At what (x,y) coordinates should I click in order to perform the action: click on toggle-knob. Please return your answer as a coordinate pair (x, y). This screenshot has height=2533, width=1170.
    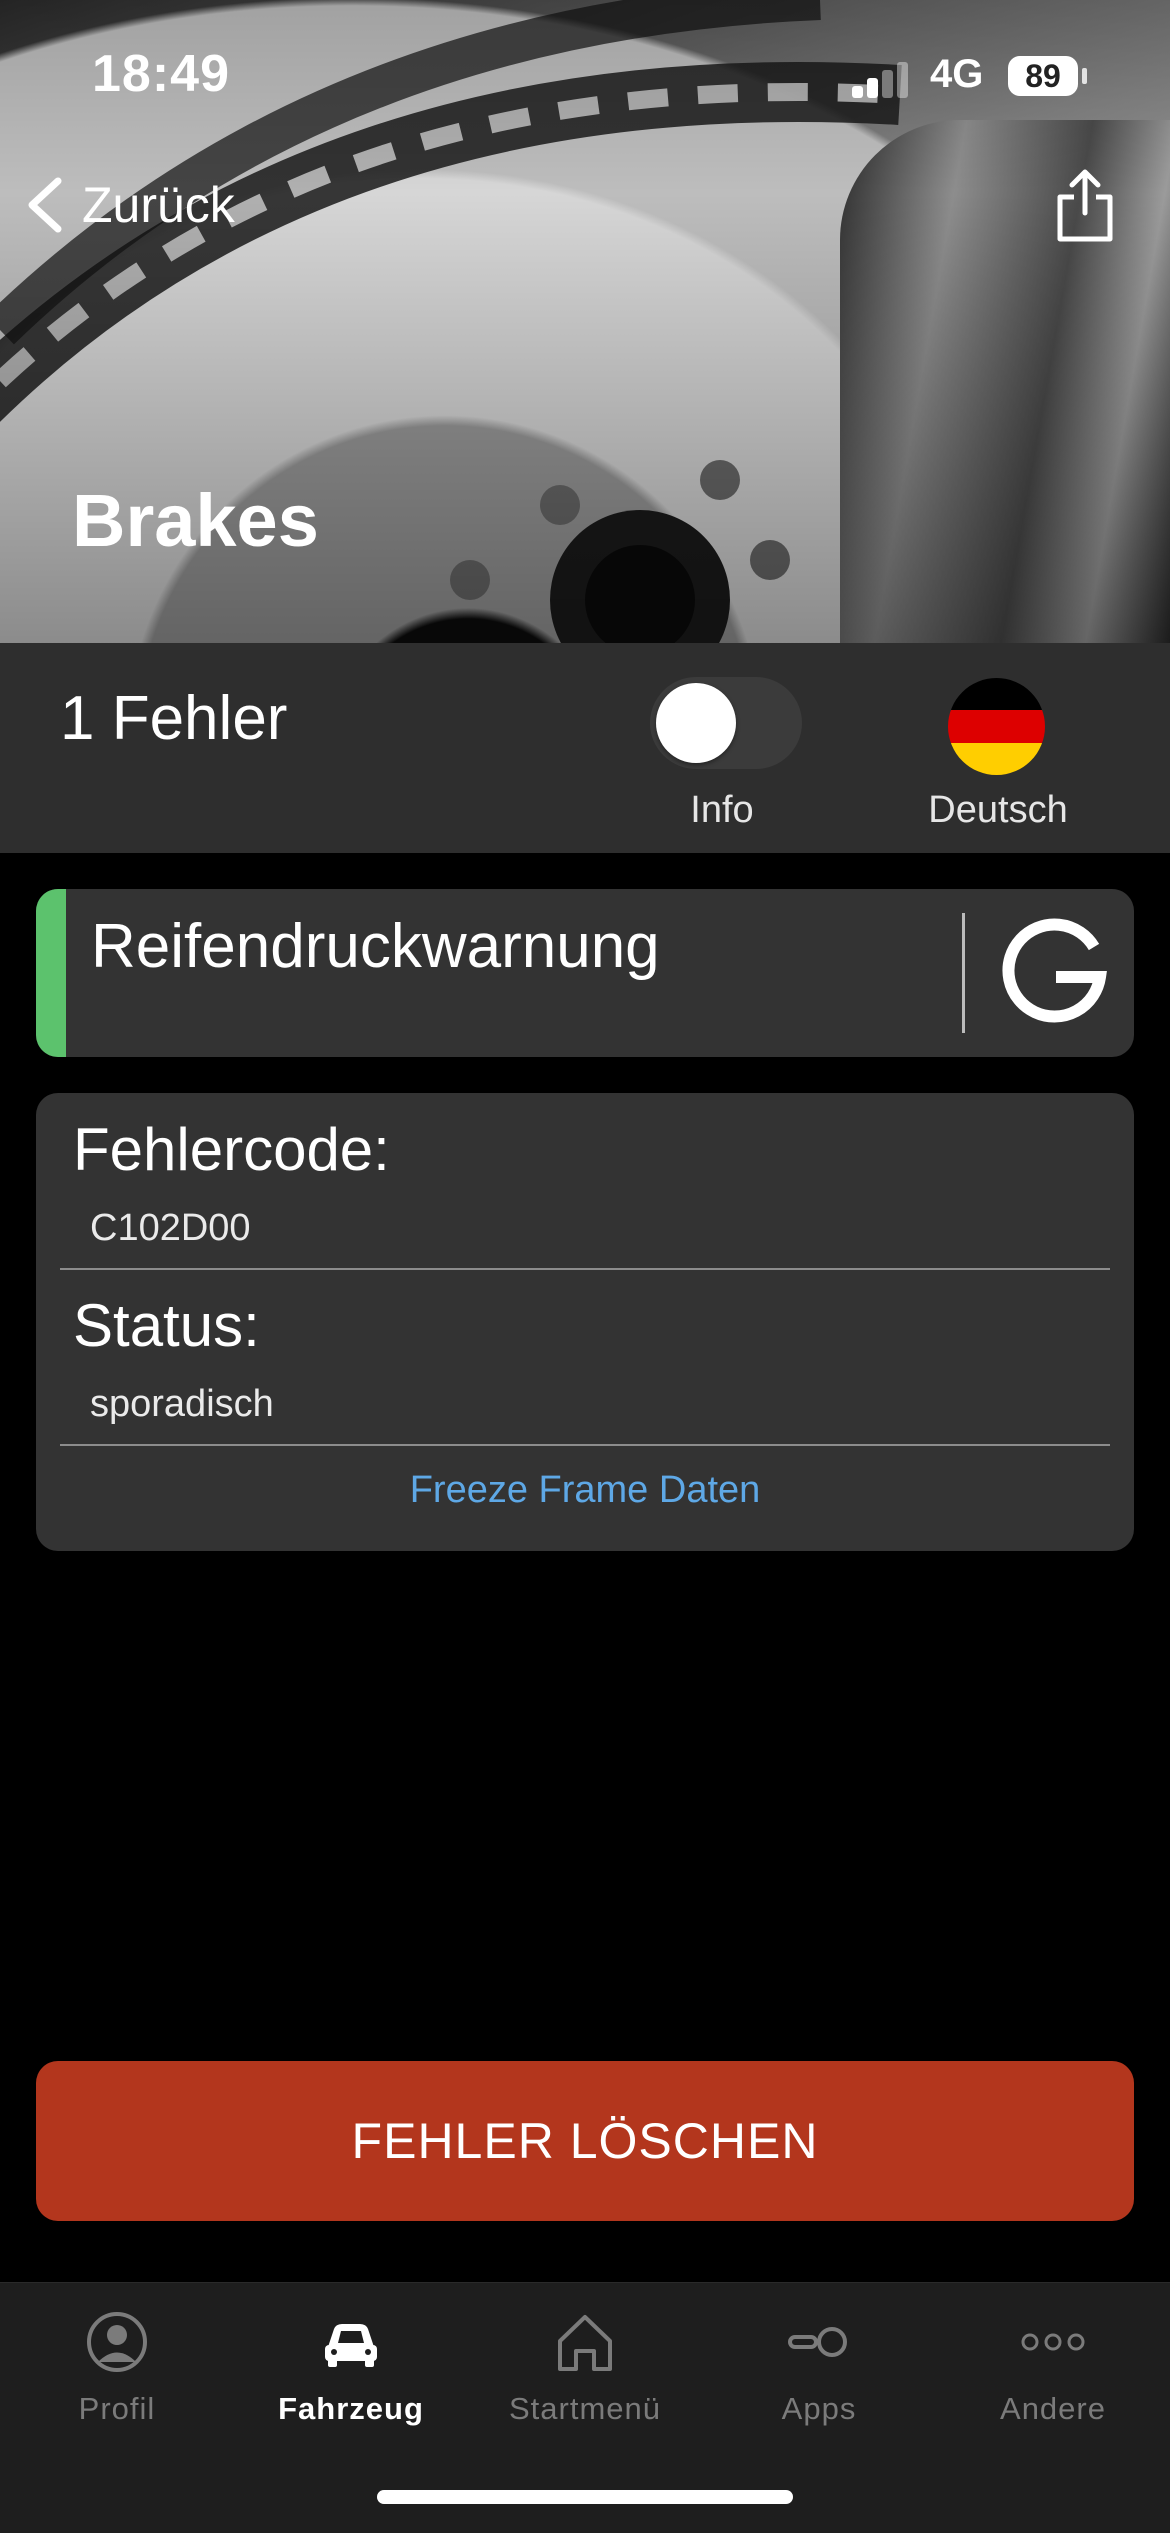
    Looking at the image, I should click on (696, 723).